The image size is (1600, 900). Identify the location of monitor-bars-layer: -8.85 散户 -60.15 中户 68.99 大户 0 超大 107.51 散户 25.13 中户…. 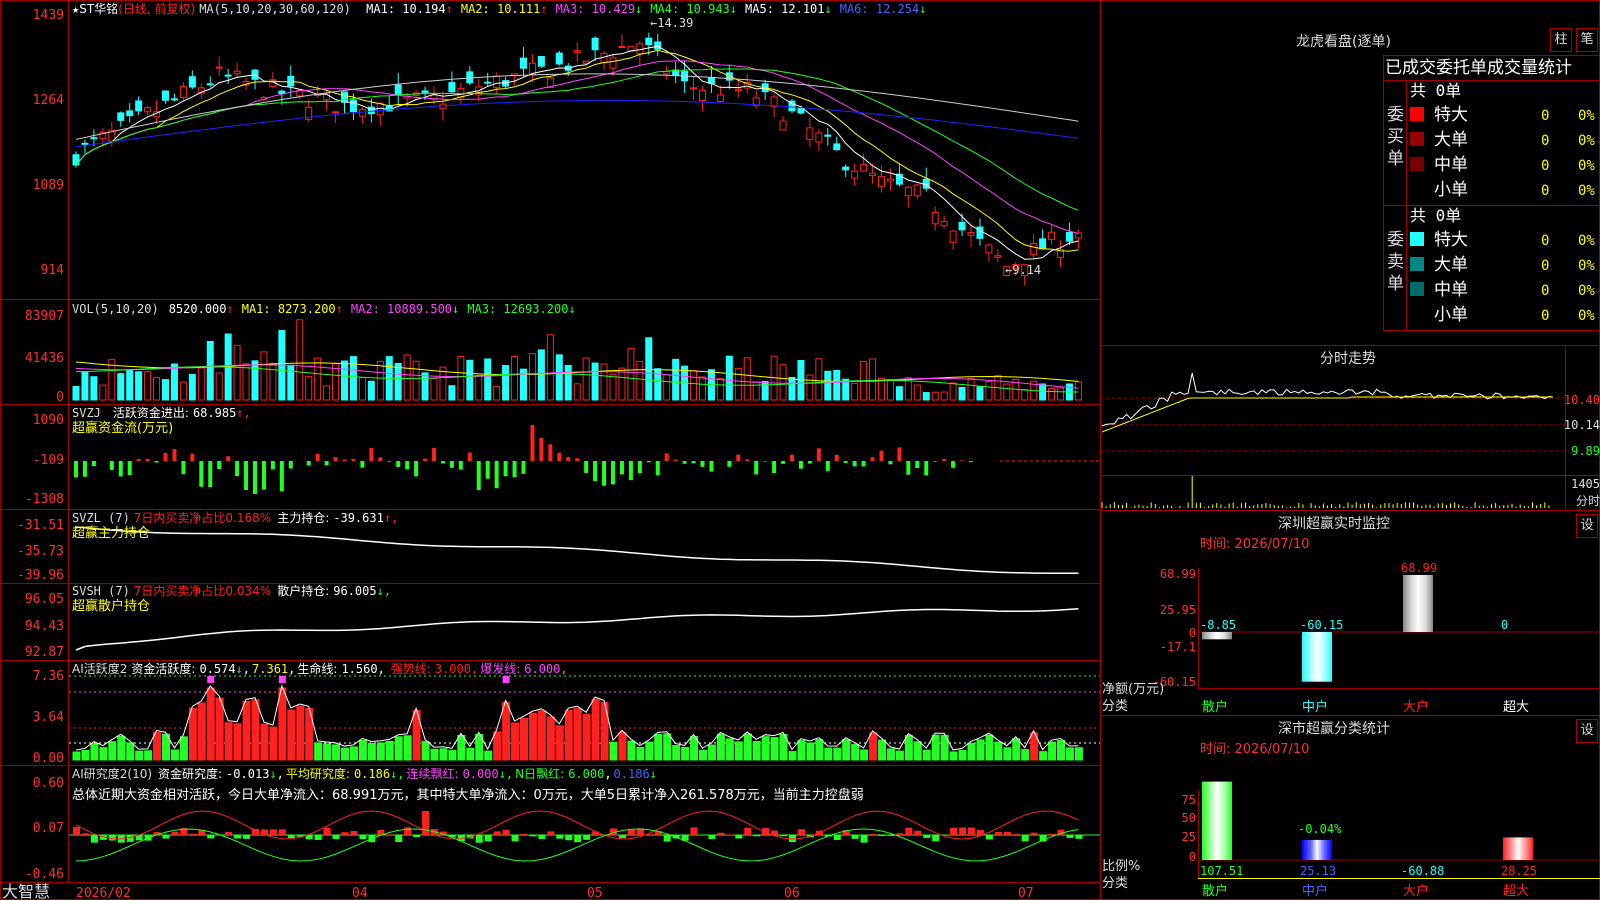
(1399, 730).